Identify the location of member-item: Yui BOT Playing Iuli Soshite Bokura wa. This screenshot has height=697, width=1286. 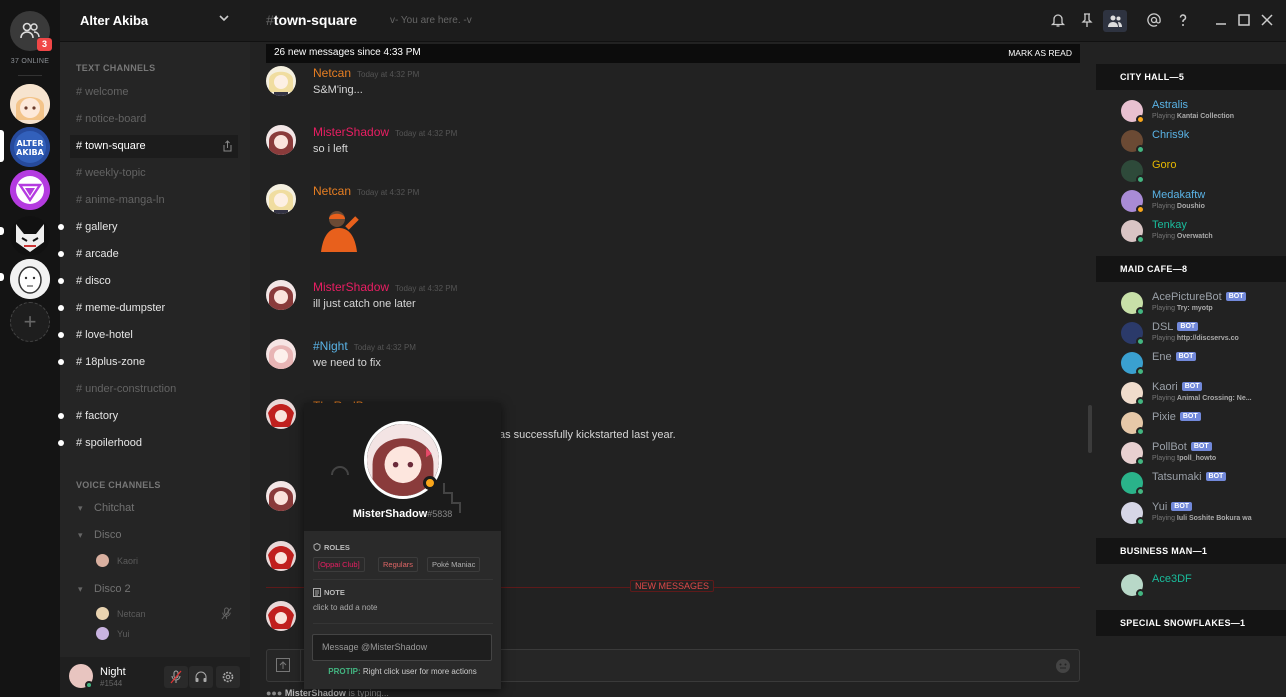
(1203, 514).